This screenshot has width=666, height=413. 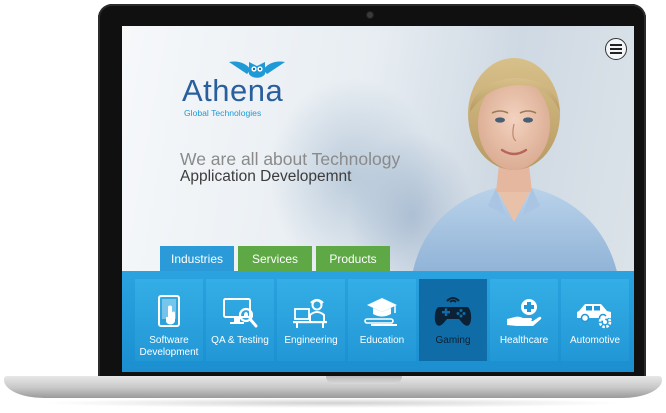 I want to click on industry-tile-engineering: Engineering, so click(x=311, y=320).